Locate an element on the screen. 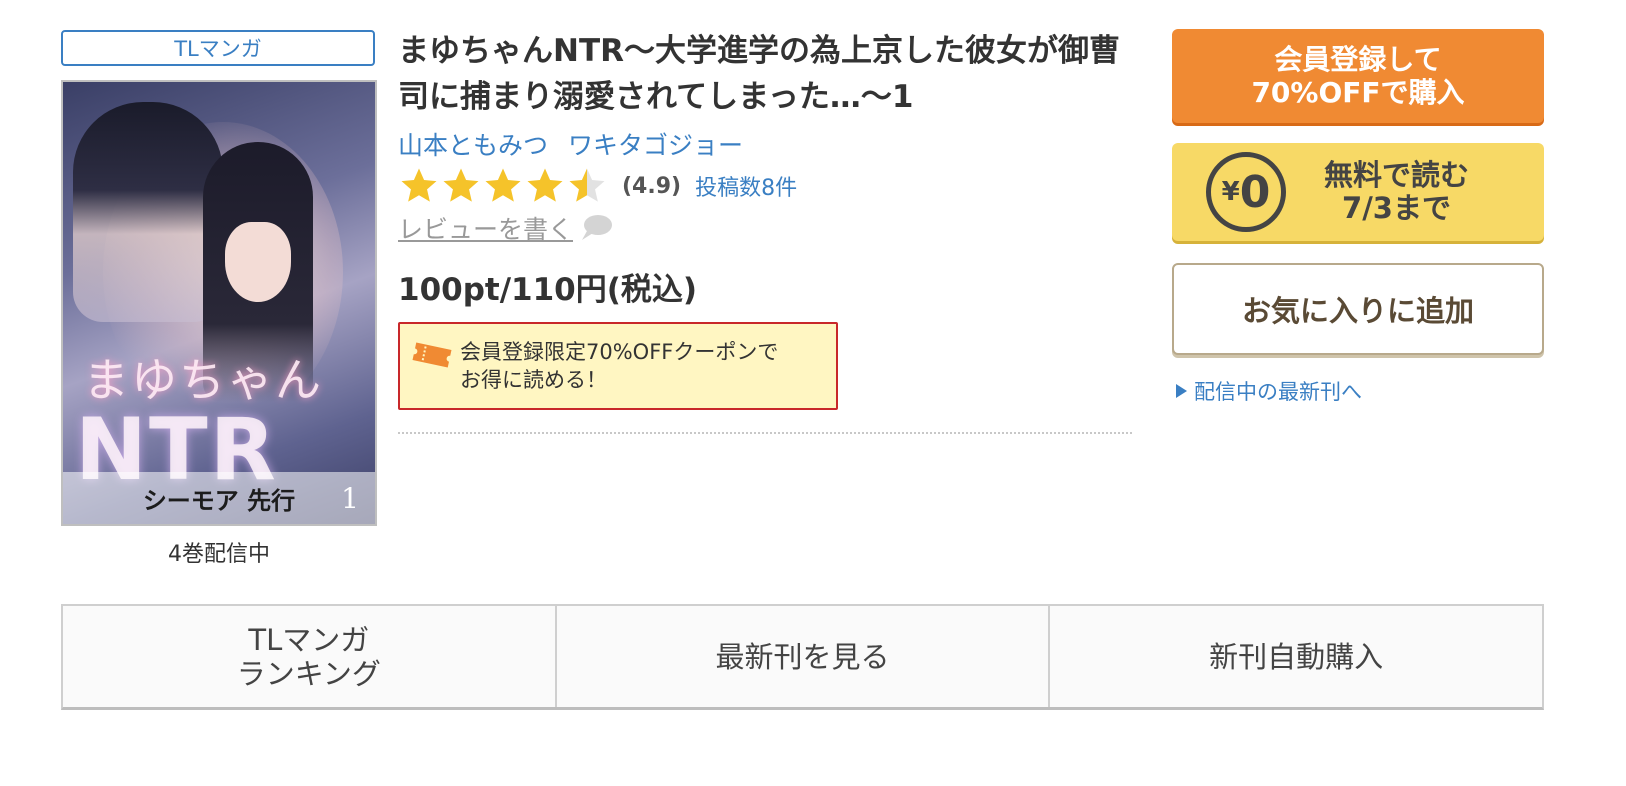 This screenshot has height=786, width=1626. rating-row: (4.9) 投稿数8件 is located at coordinates (597, 186).